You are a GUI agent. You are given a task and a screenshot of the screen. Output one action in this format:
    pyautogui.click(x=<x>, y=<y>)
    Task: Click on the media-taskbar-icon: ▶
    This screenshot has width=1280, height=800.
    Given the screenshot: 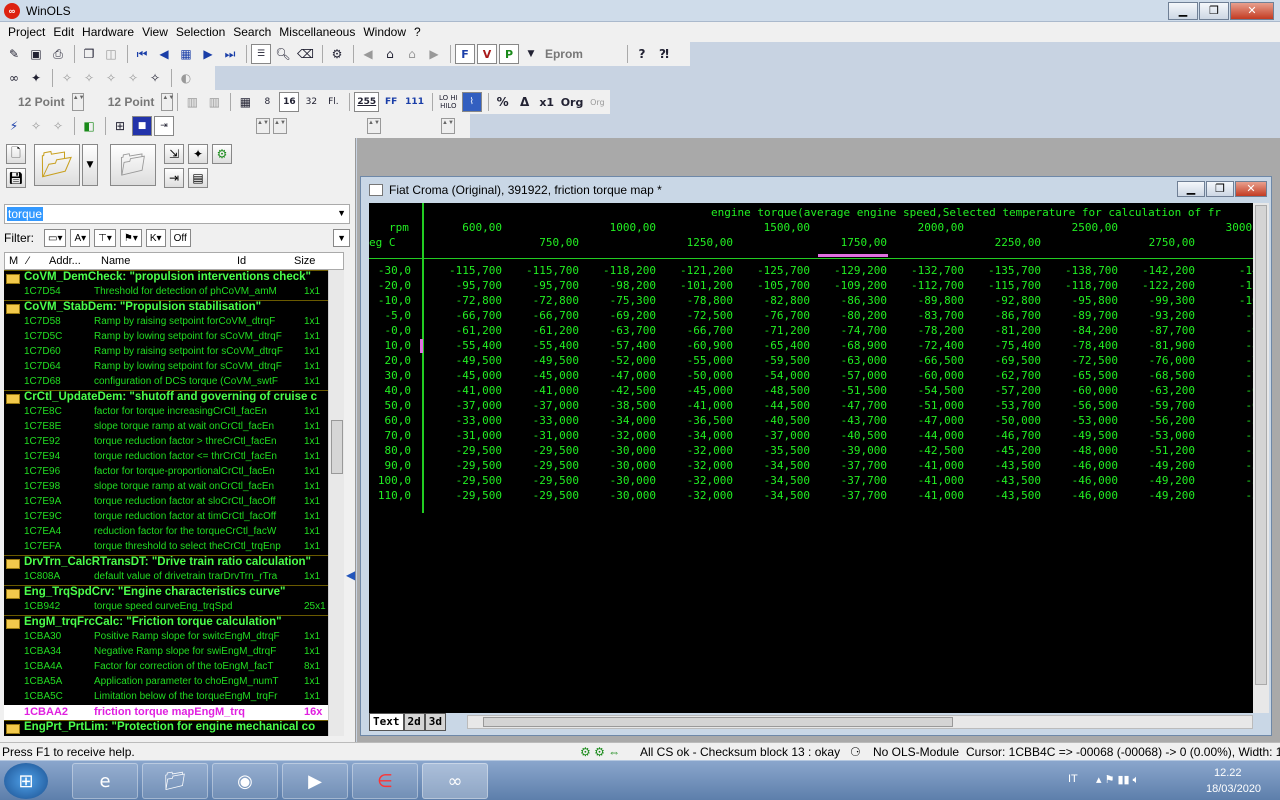 What is the action you would take?
    pyautogui.click(x=315, y=781)
    